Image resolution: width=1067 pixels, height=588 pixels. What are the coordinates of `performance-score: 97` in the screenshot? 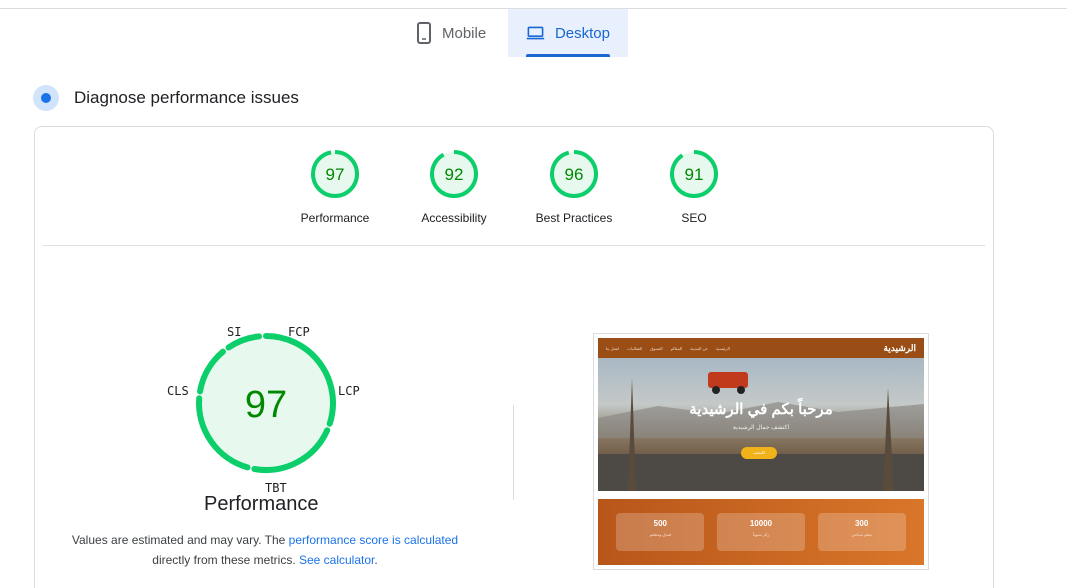 It's located at (266, 405).